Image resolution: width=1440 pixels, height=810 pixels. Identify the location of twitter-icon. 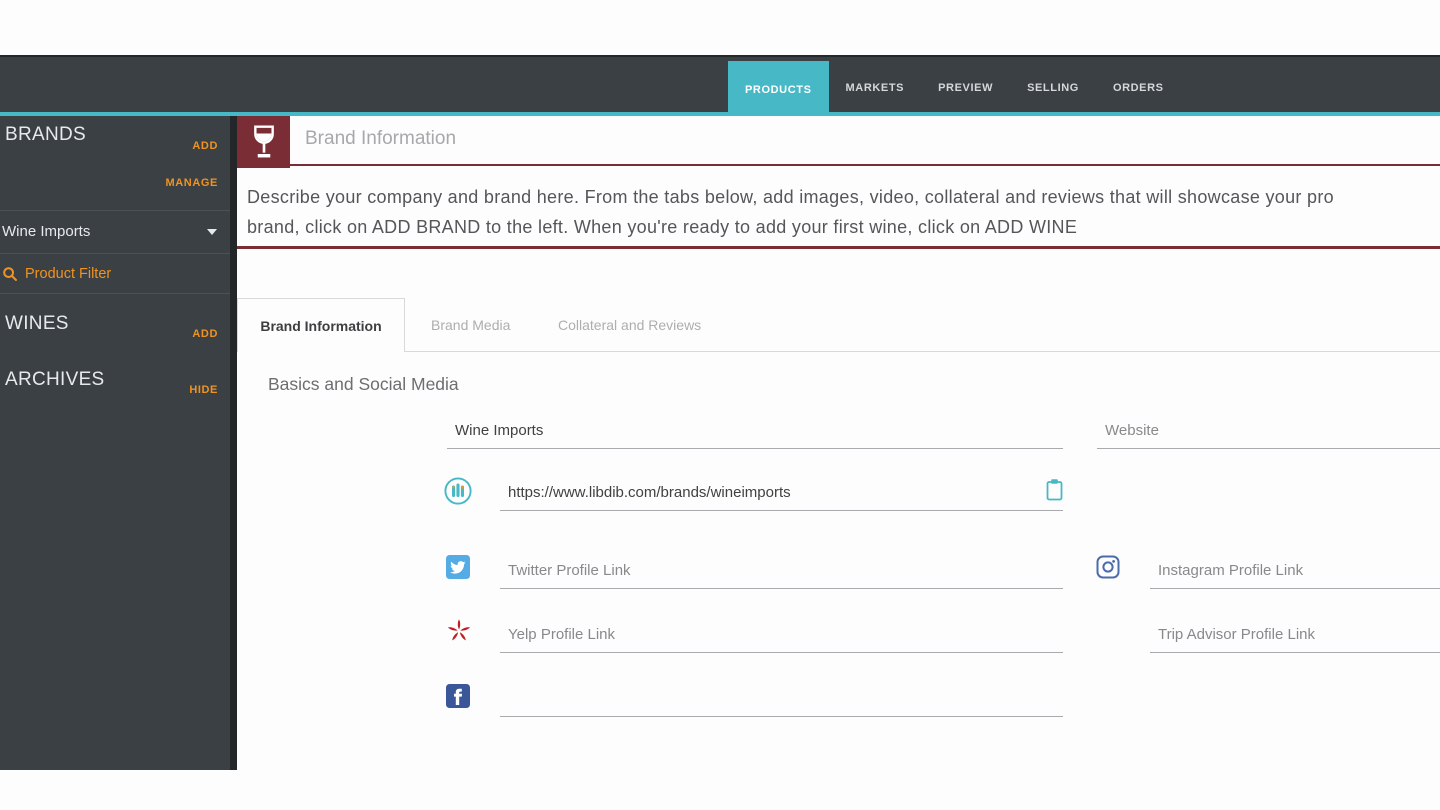
(458, 567).